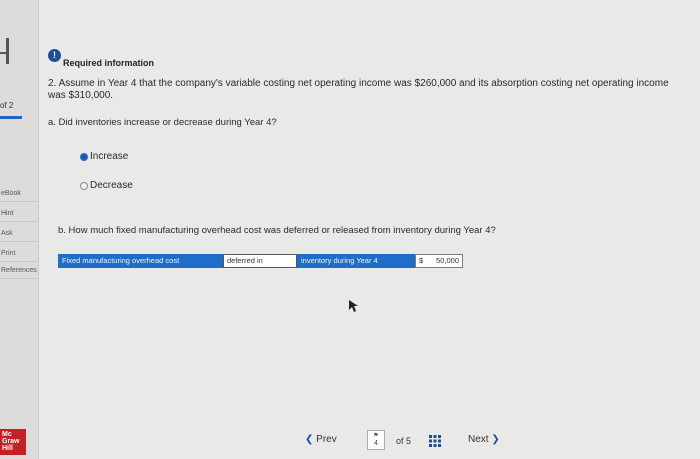 Image resolution: width=700 pixels, height=459 pixels. I want to click on page-total: of 5, so click(404, 441).